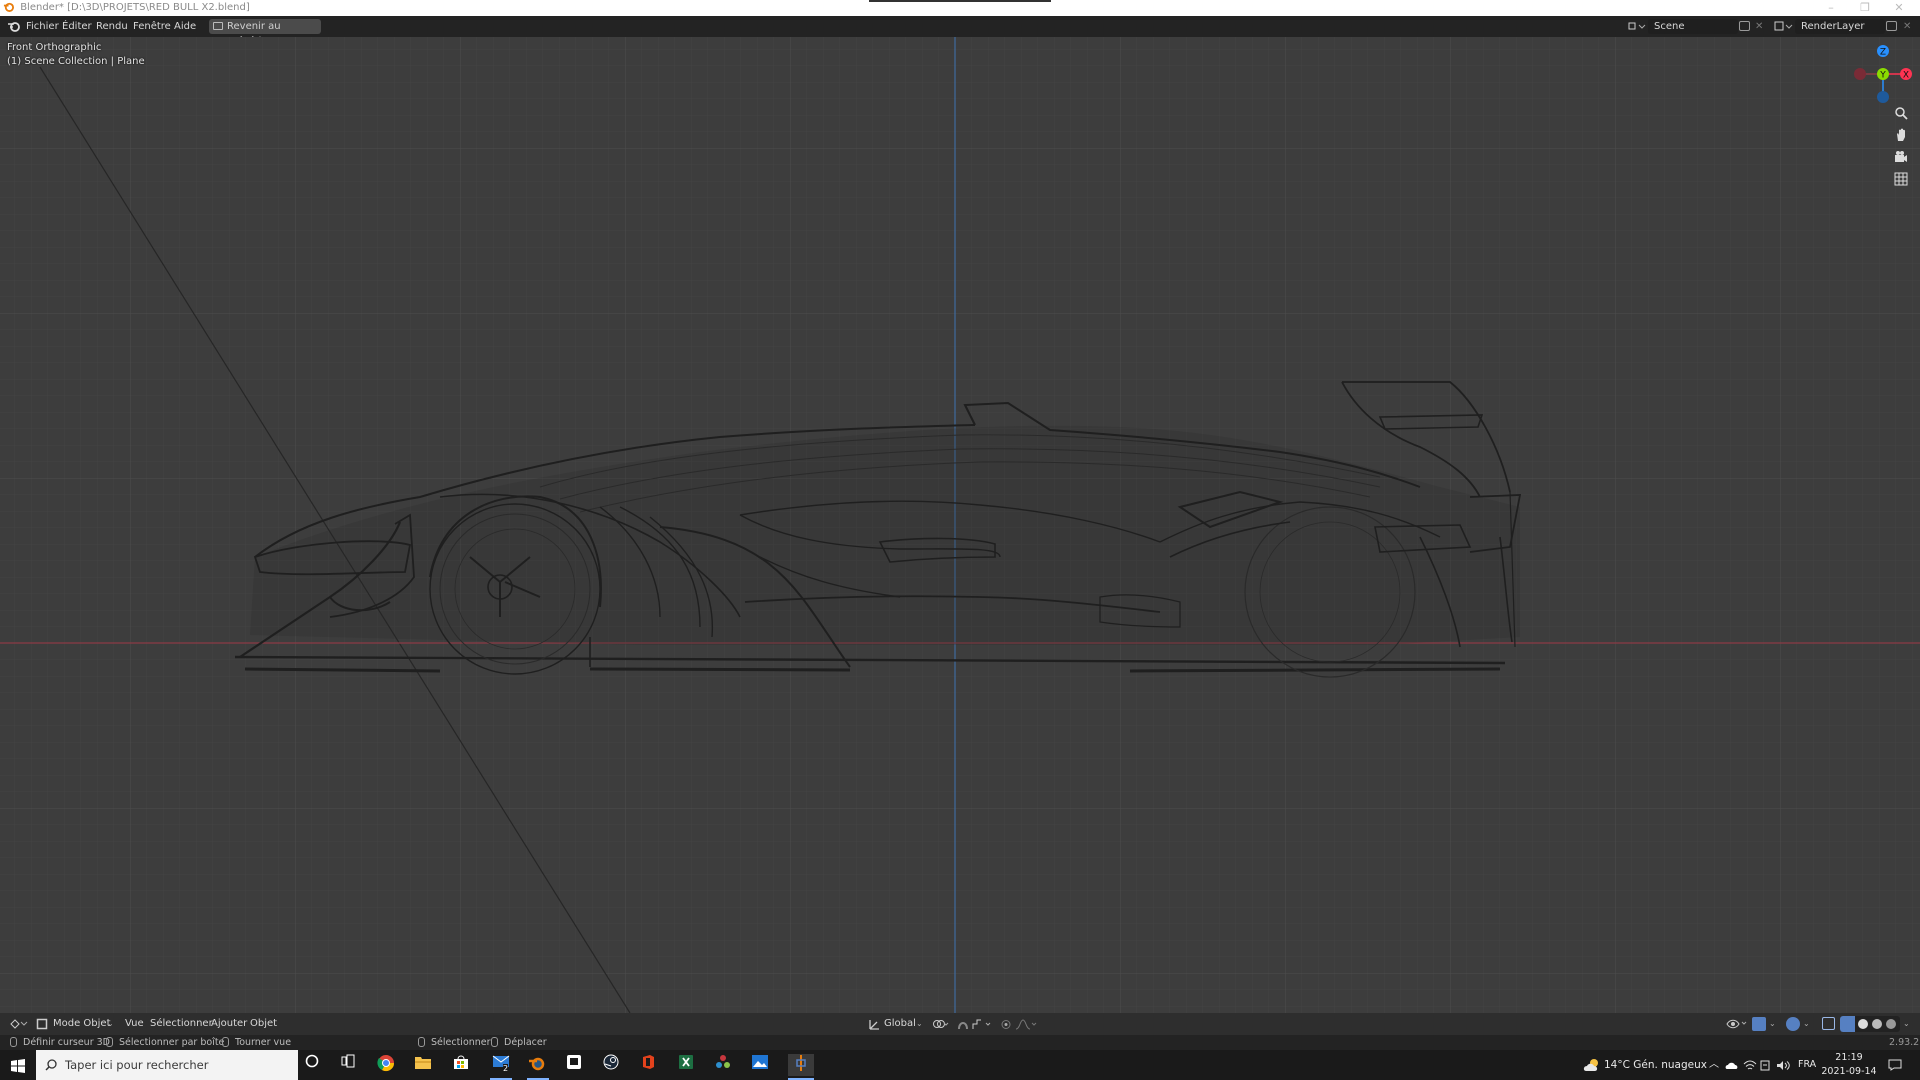  What do you see at coordinates (1655, 1065) in the screenshot?
I see `weather-label: 14°C Gén. nuageux` at bounding box center [1655, 1065].